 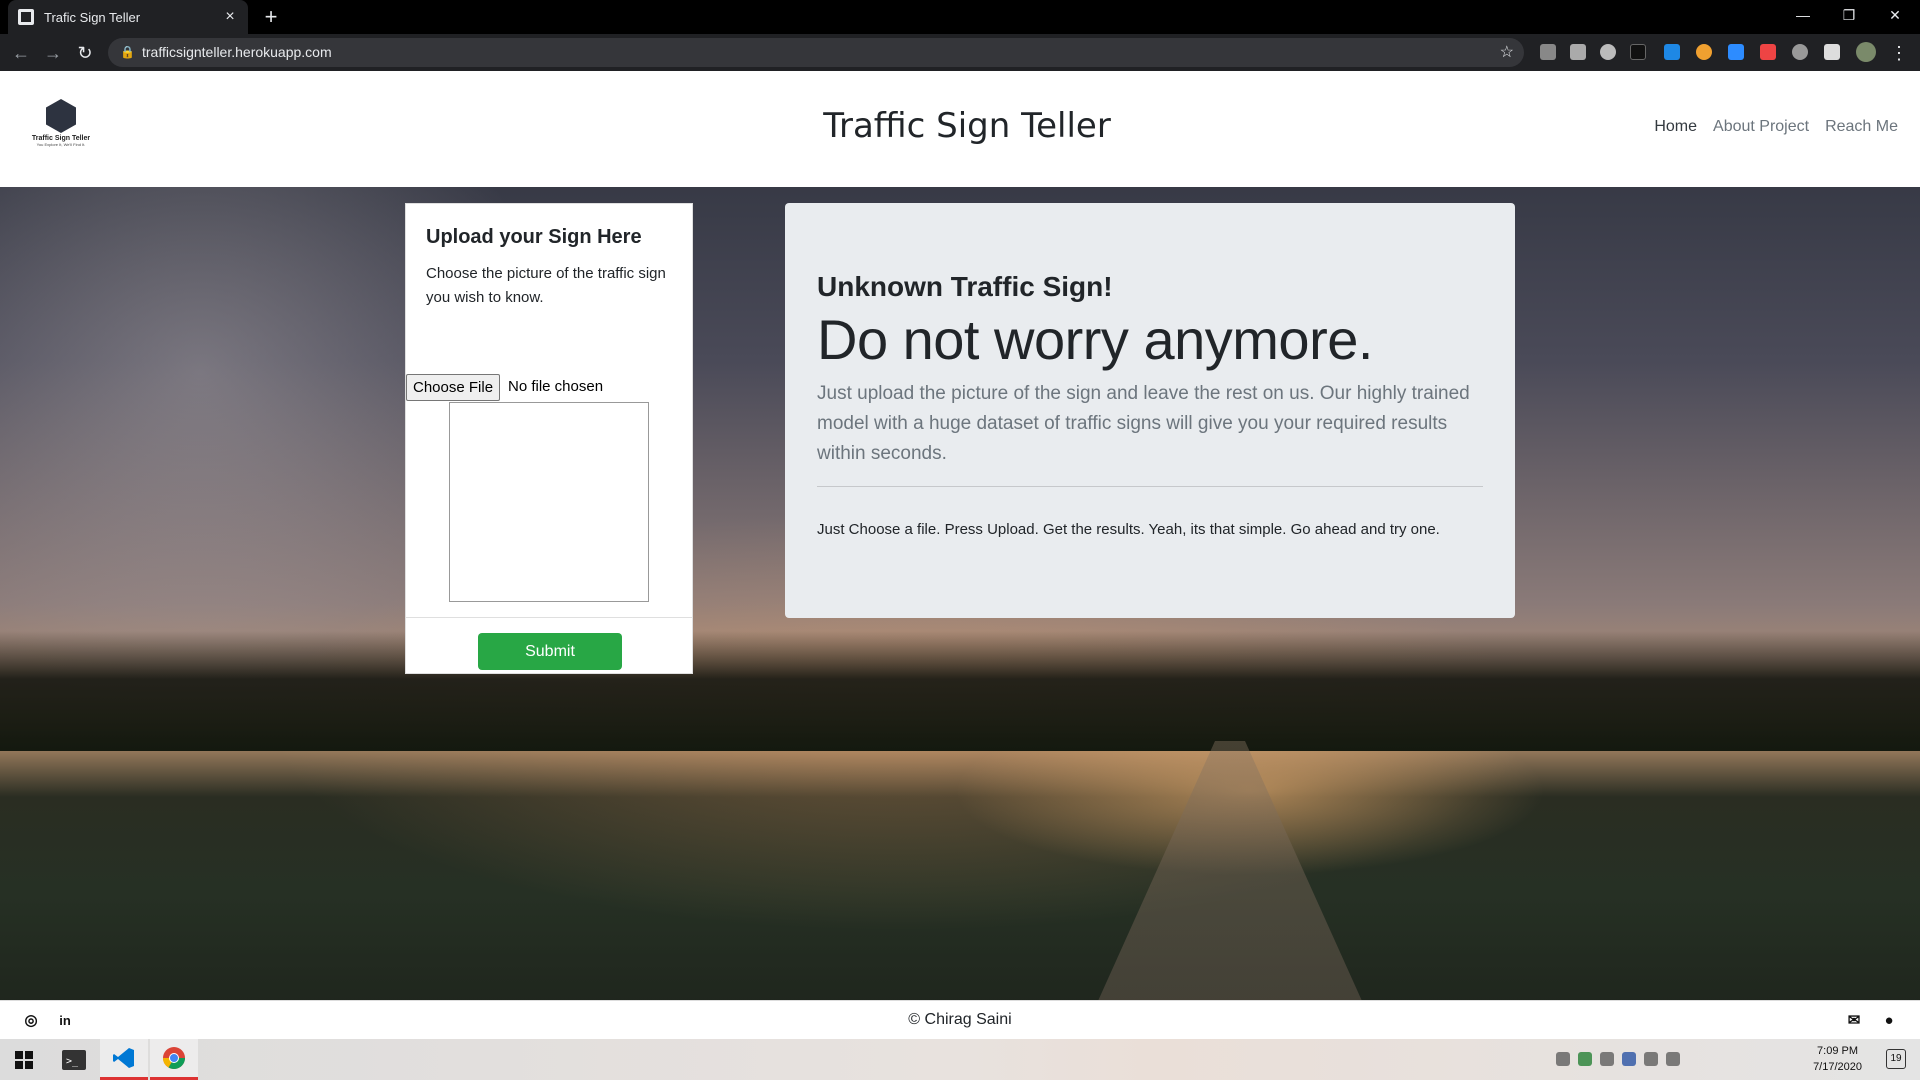 I want to click on bookmark-star-icon: ☆, so click(x=1507, y=52).